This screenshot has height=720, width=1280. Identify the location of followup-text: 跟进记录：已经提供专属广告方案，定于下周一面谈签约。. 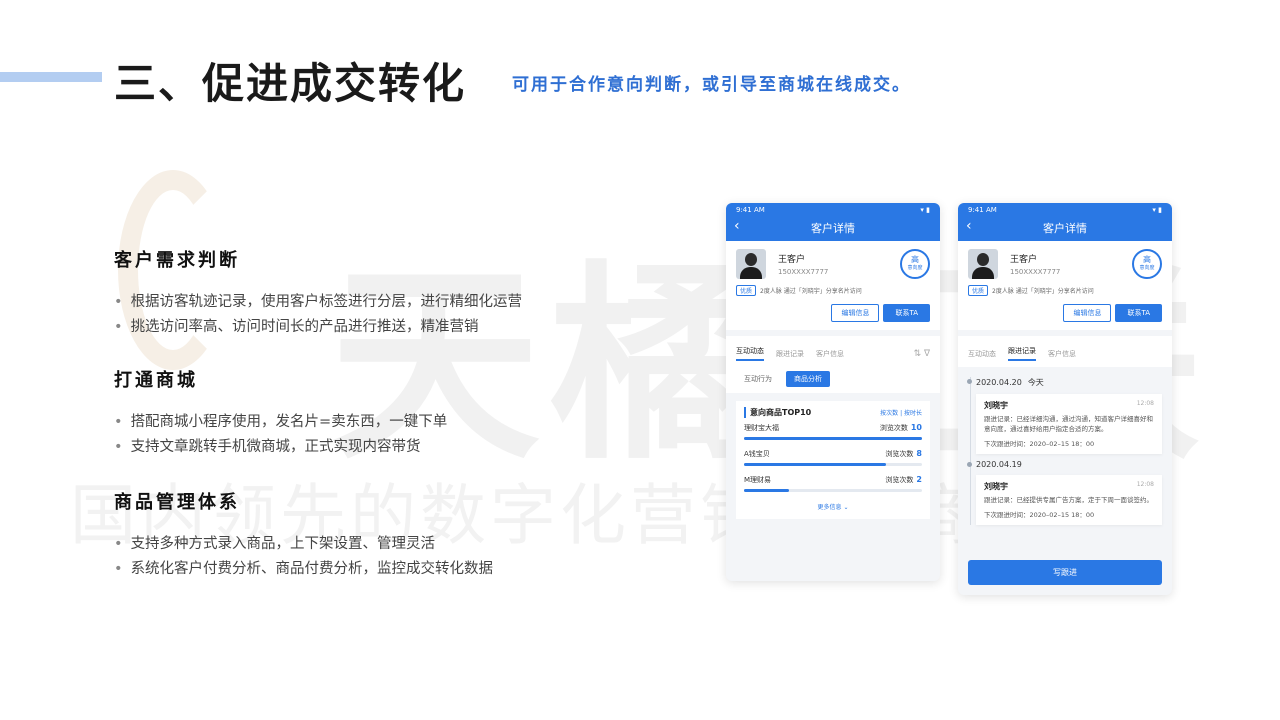
(1068, 500).